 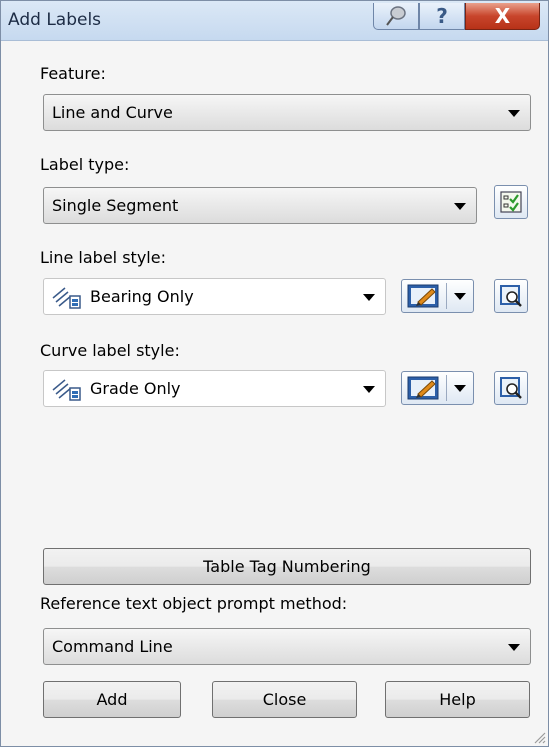 What do you see at coordinates (539, 737) in the screenshot?
I see `resize-grip-icon` at bounding box center [539, 737].